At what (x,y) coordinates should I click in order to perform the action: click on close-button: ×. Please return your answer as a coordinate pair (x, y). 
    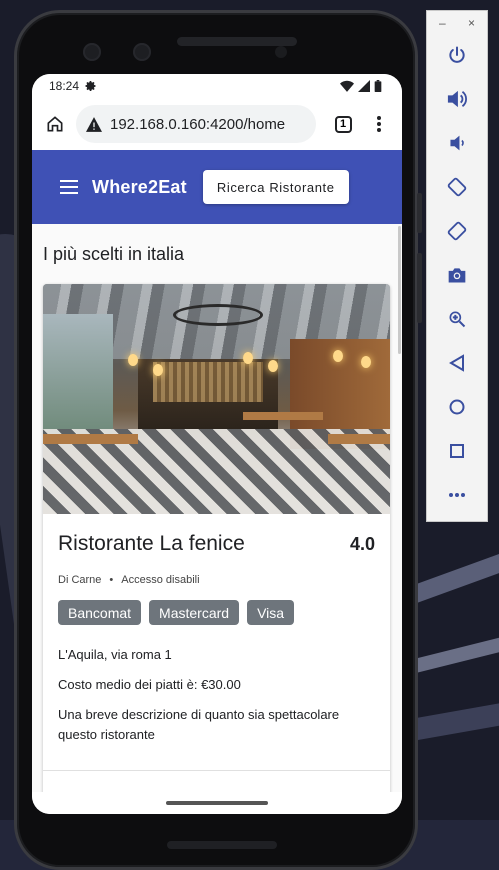
    Looking at the image, I should click on (471, 24).